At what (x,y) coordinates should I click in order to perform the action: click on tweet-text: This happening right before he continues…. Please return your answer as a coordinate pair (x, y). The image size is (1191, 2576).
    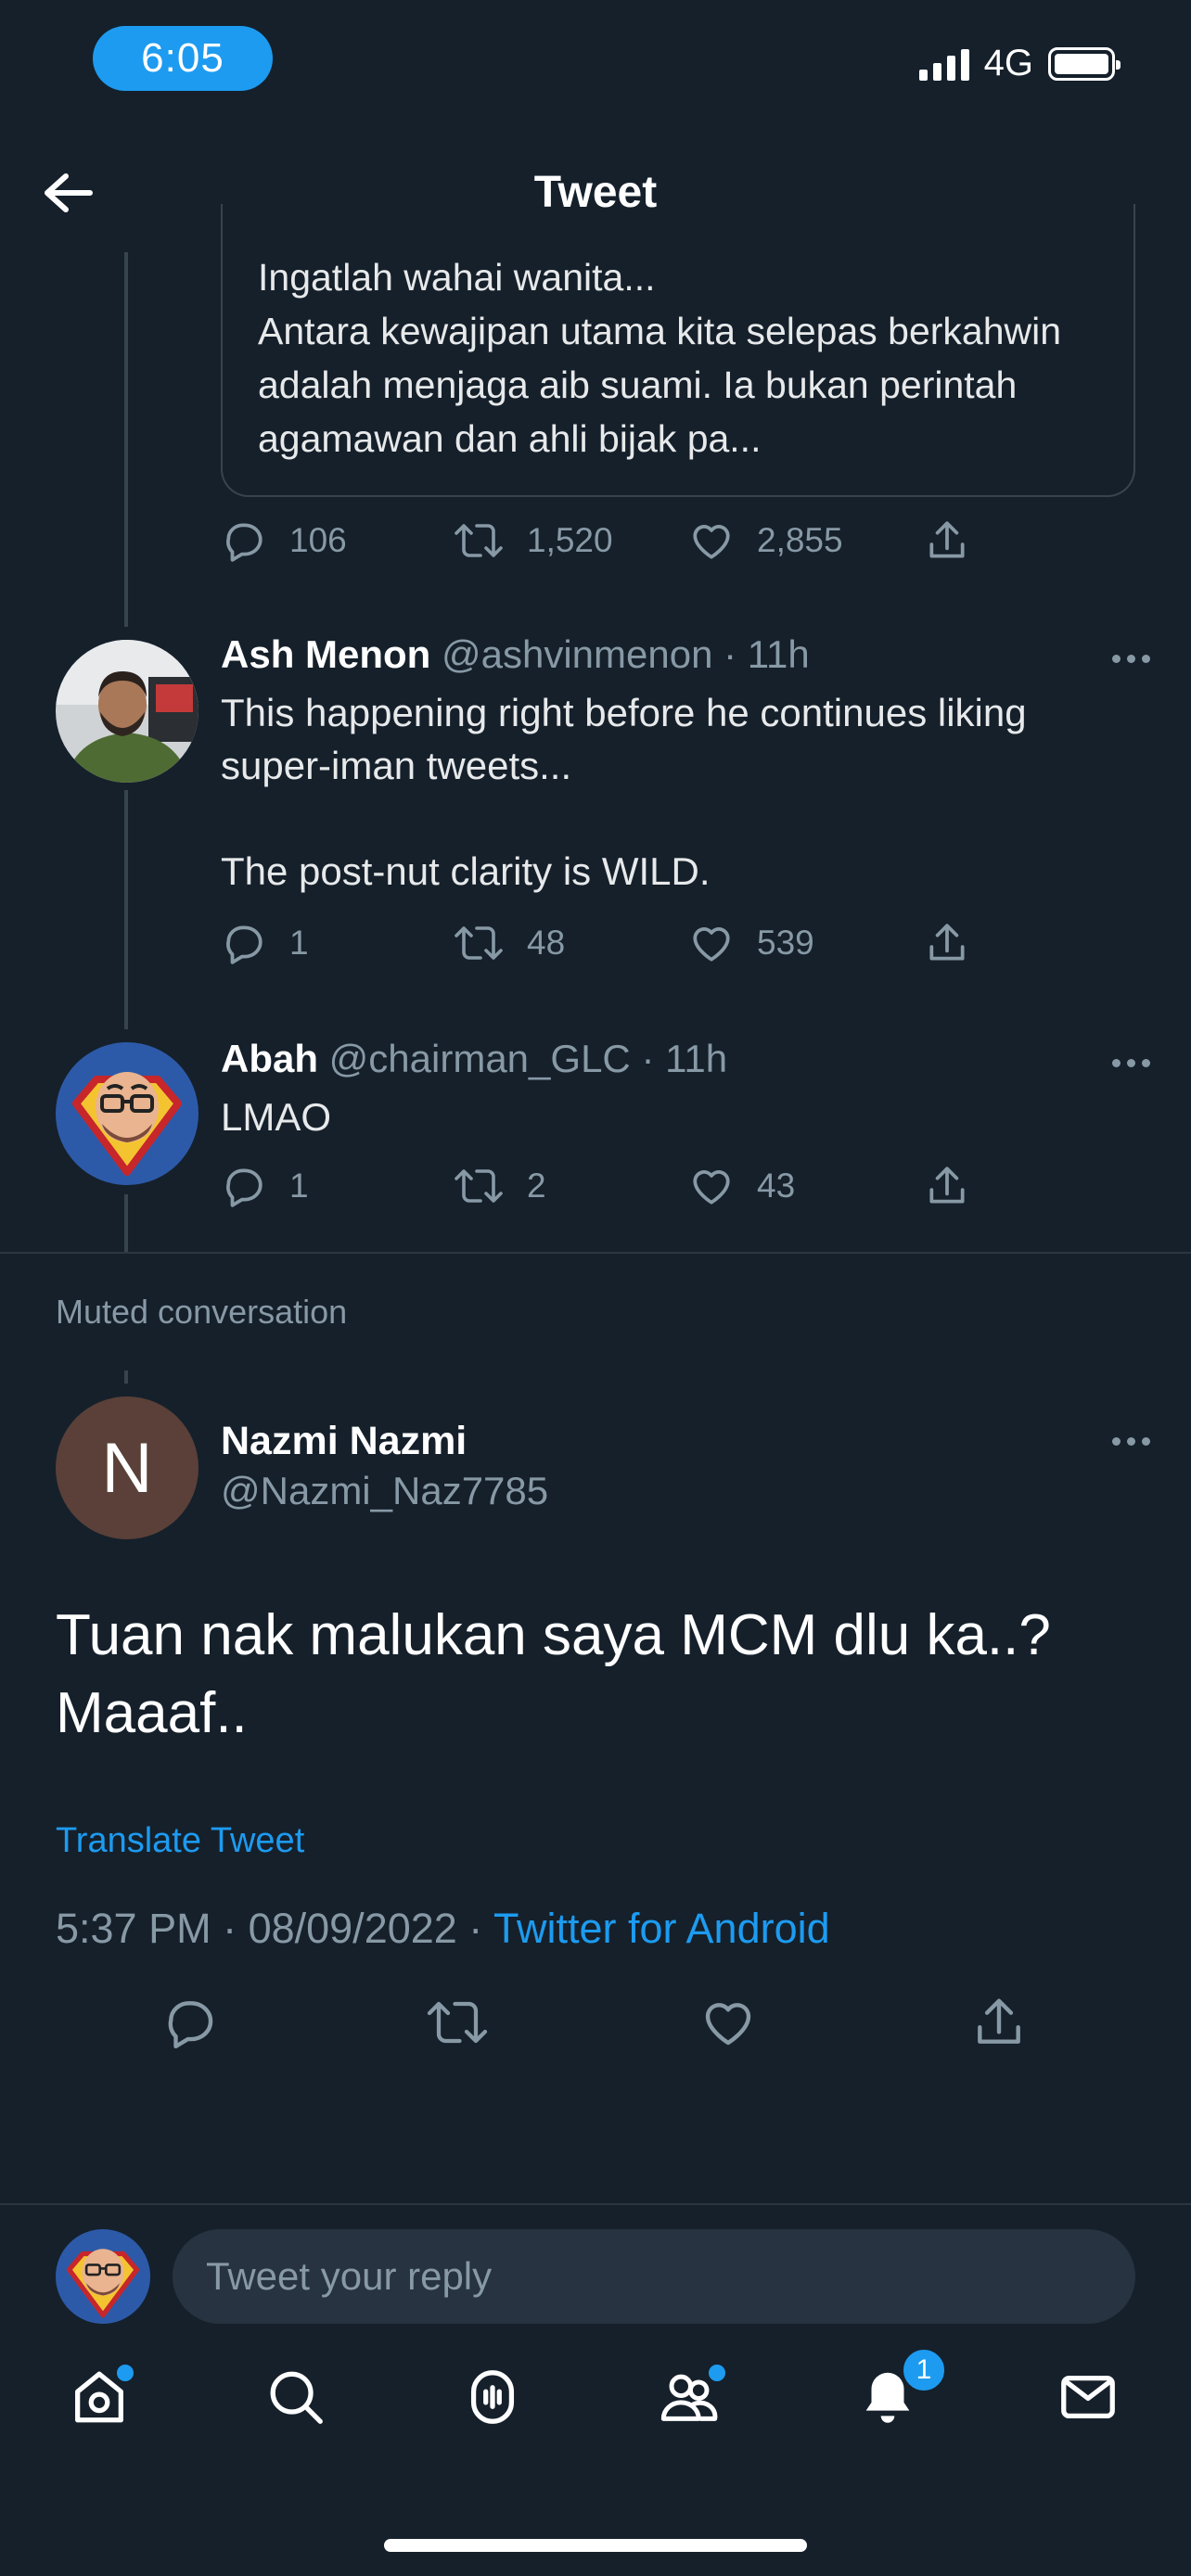
    Looking at the image, I should click on (624, 792).